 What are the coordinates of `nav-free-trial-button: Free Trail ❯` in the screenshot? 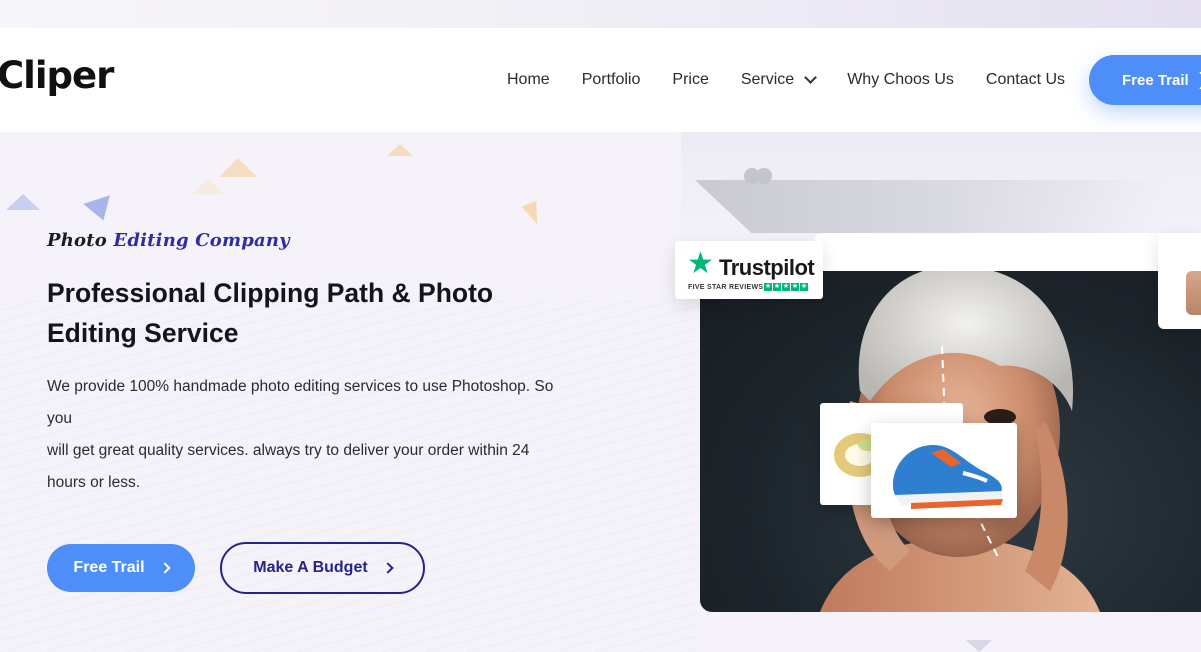 It's located at (1145, 80).